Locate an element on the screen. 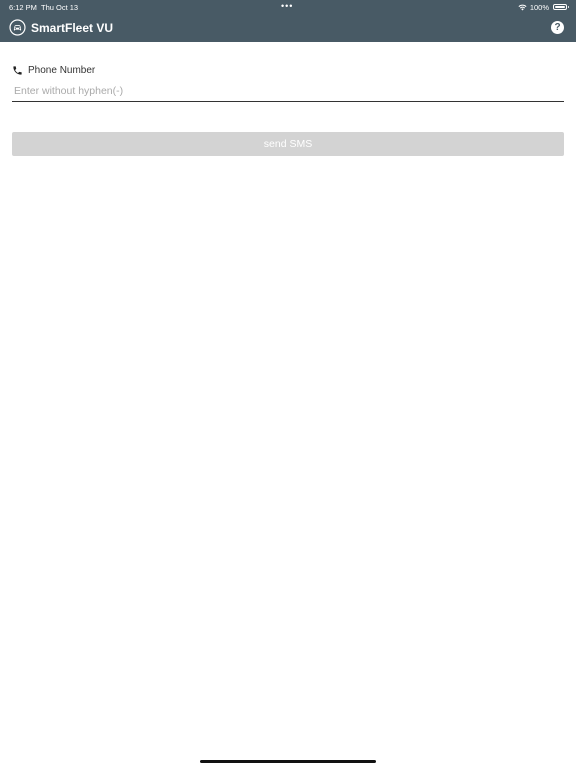 The width and height of the screenshot is (576, 768). multitasking-dots-icon: ••• is located at coordinates (287, 6).